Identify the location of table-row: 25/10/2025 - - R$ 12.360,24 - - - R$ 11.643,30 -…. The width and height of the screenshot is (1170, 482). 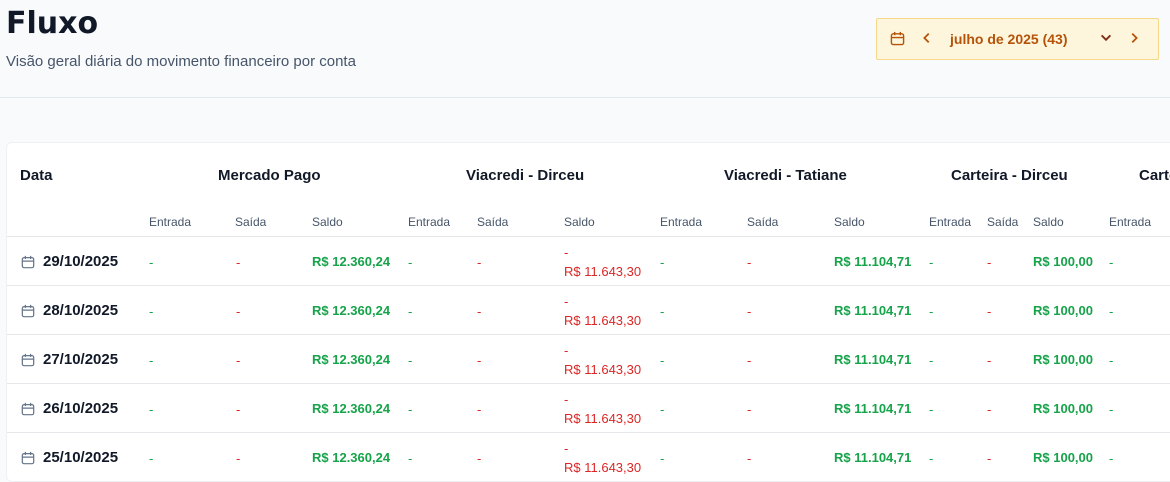
(588, 457).